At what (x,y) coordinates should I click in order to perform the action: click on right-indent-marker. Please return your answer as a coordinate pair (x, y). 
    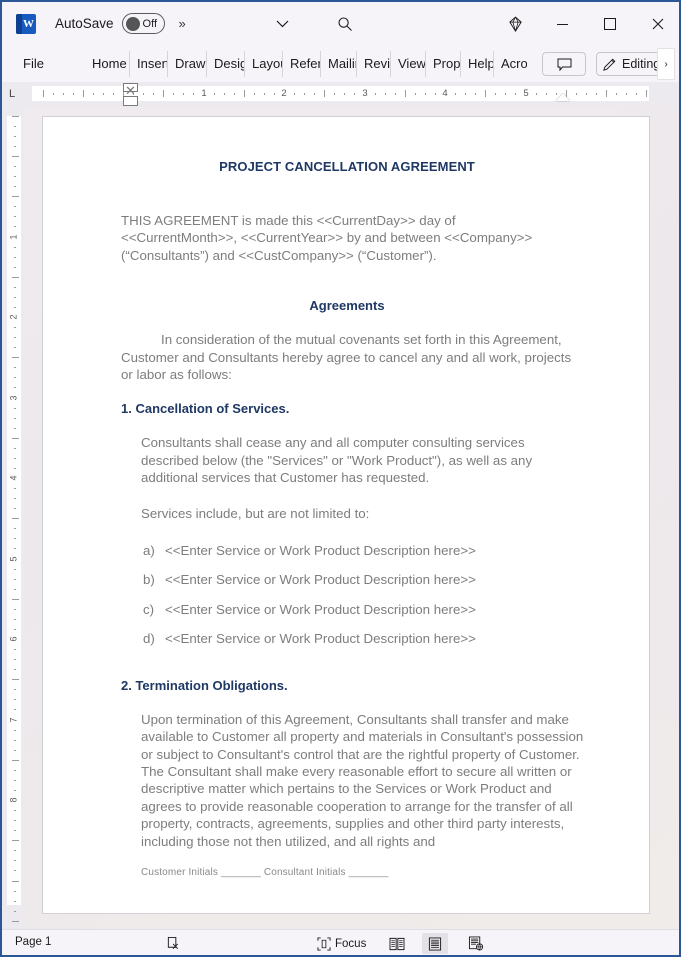
    Looking at the image, I should click on (563, 97).